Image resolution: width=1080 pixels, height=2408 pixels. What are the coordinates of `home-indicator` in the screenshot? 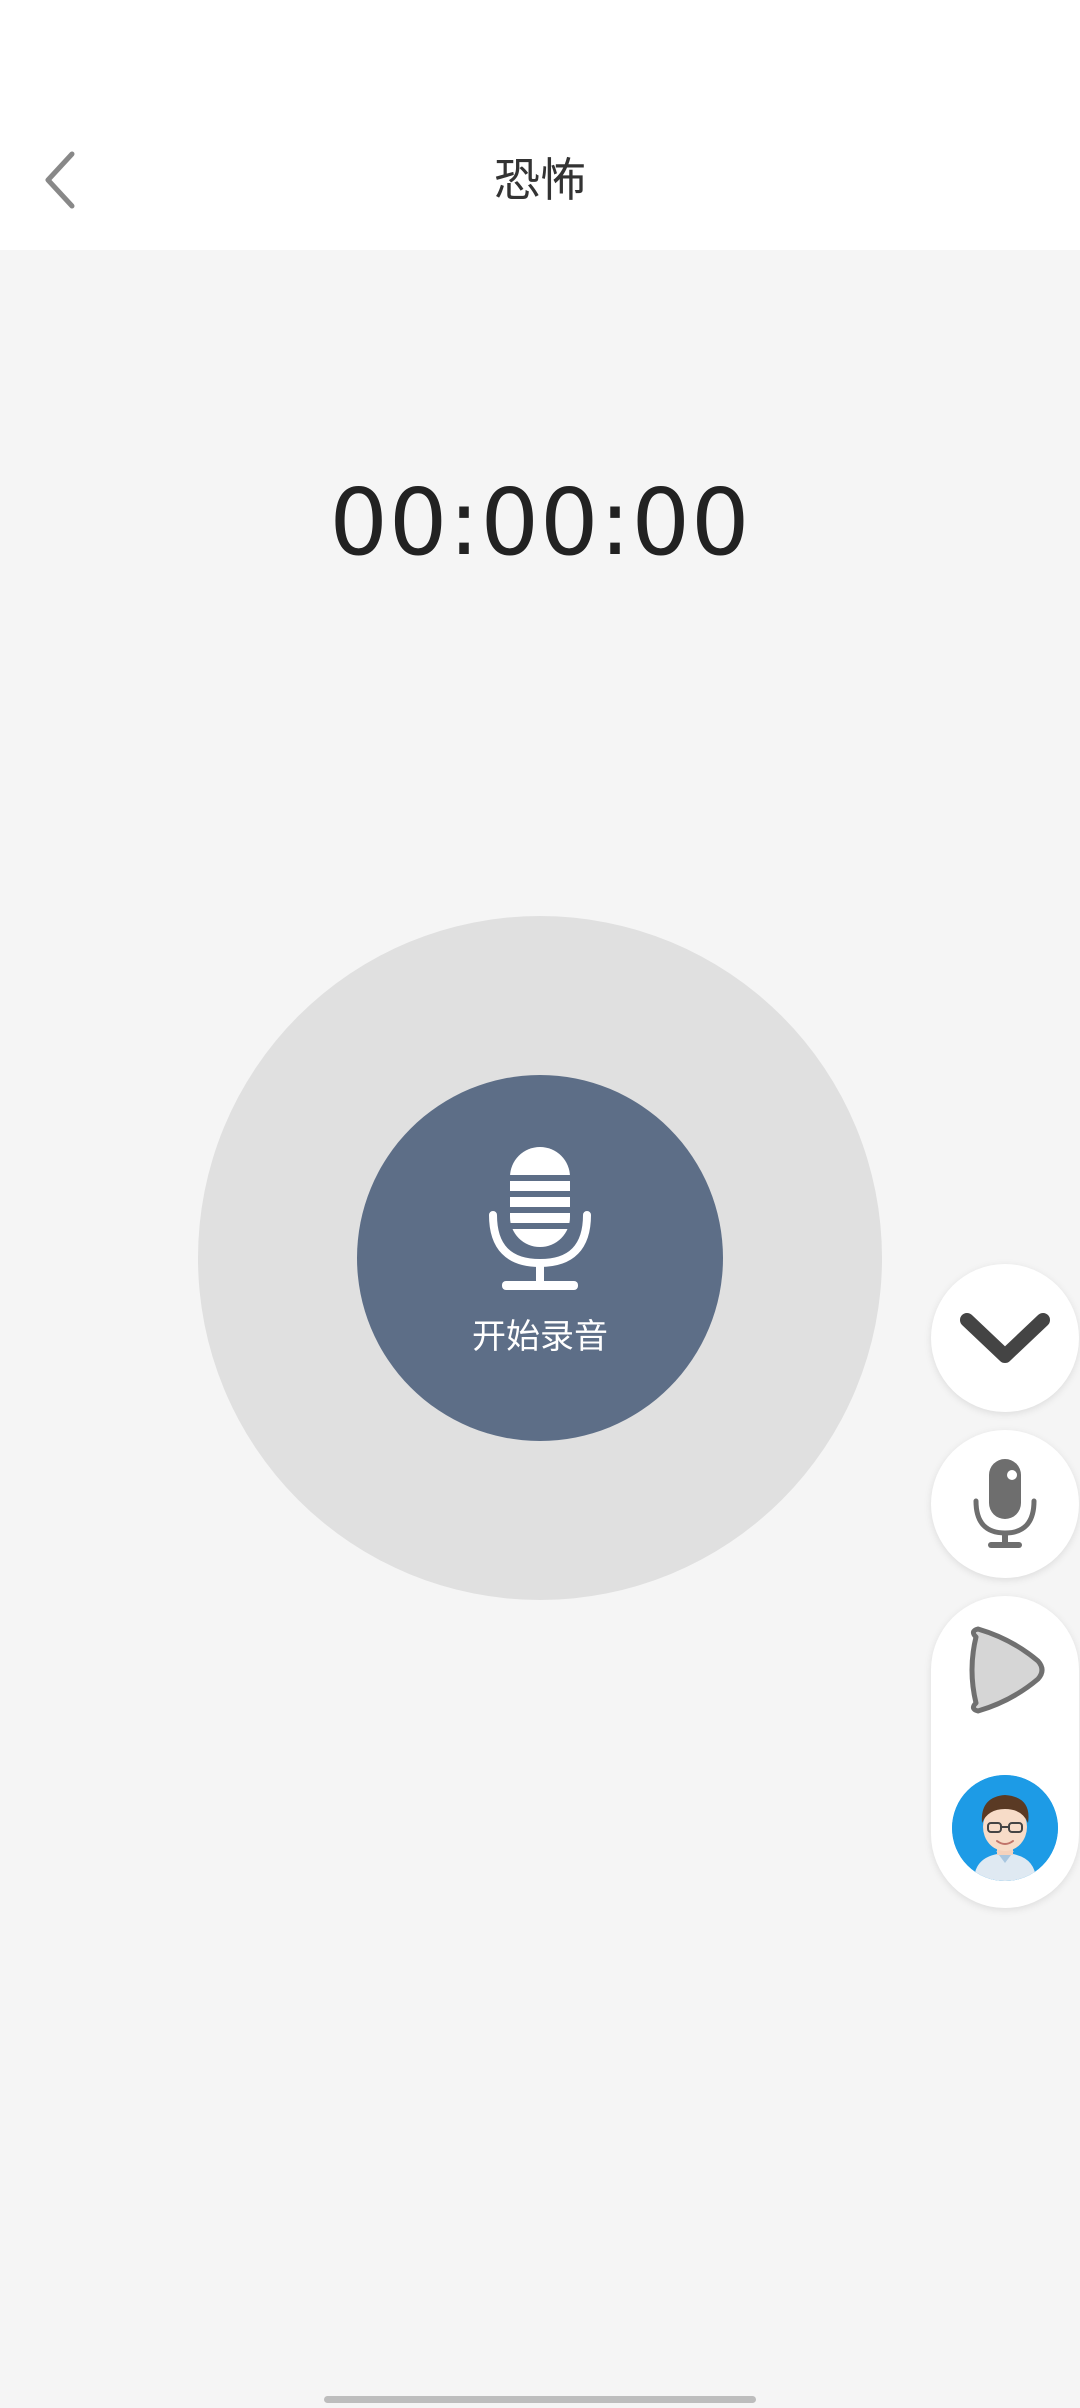 It's located at (540, 2399).